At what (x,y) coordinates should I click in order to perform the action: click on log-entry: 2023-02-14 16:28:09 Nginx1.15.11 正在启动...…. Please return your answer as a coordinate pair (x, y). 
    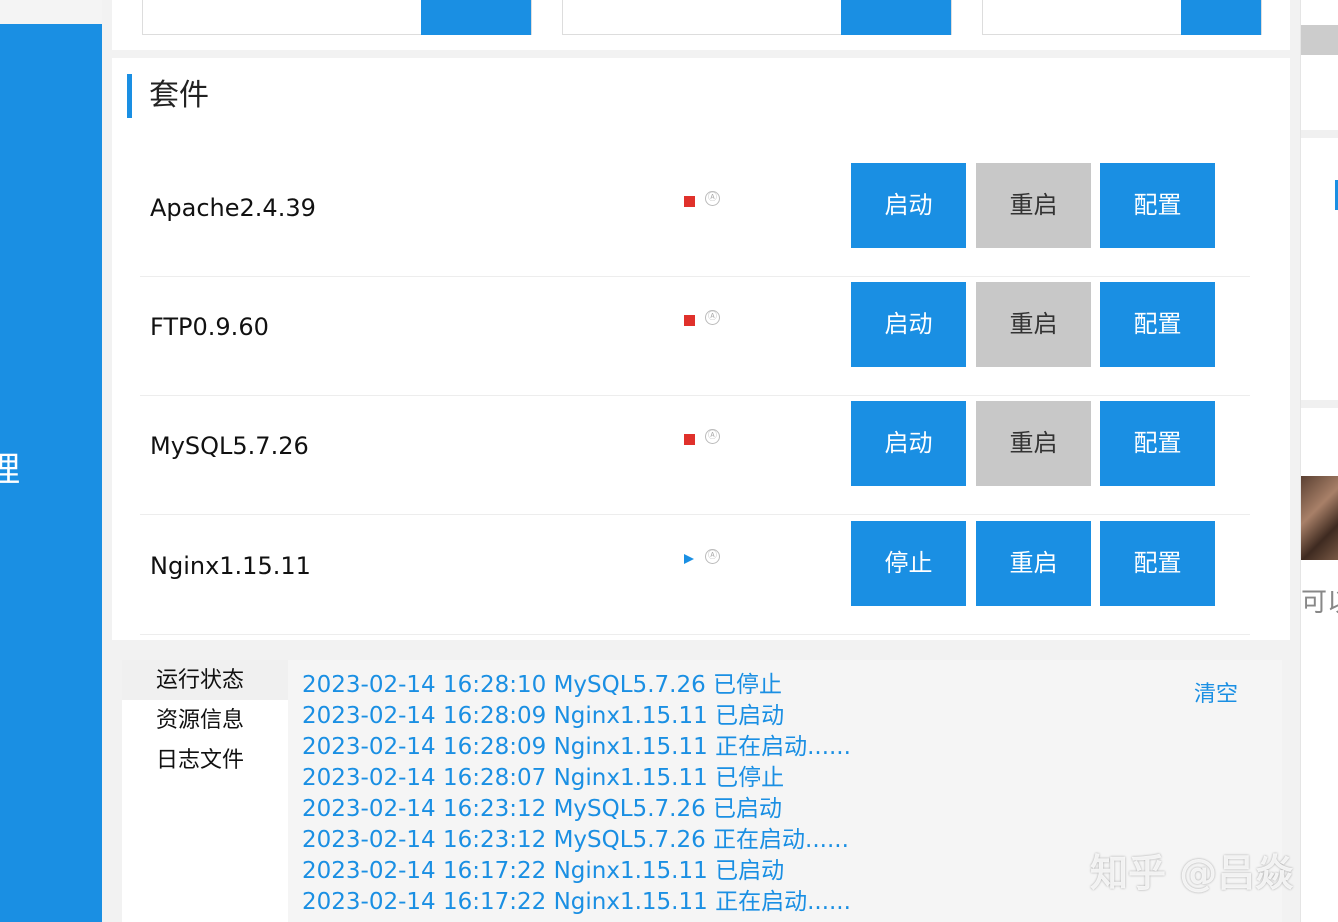
    Looking at the image, I should click on (576, 747).